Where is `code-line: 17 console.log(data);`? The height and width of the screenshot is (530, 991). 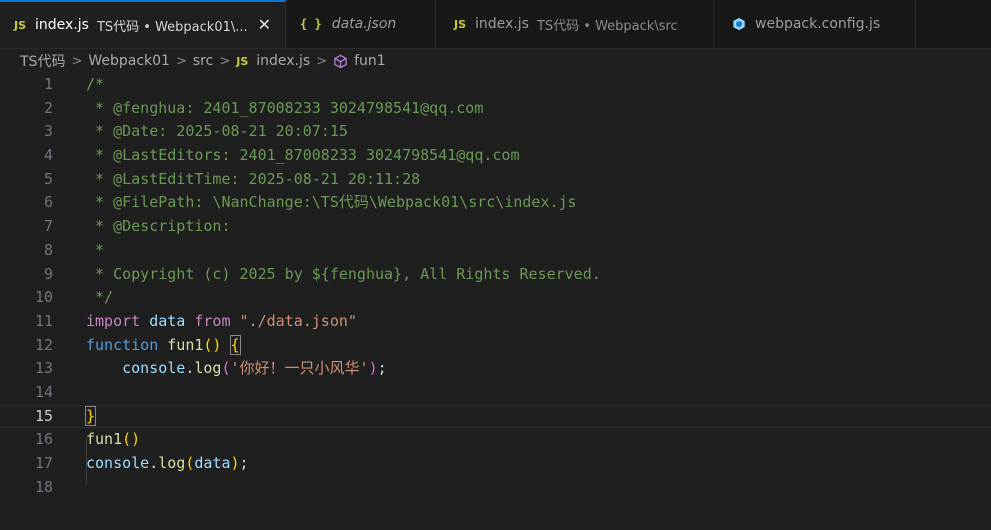 code-line: 17 console.log(data); is located at coordinates (495, 464).